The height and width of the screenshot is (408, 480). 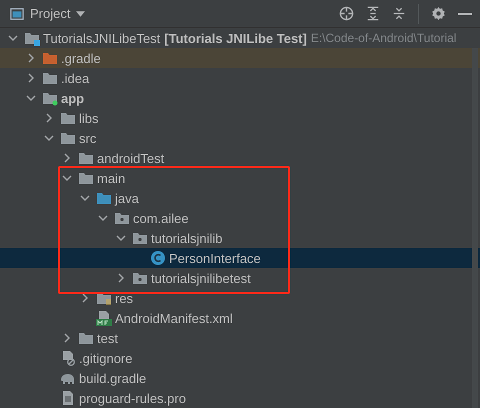 What do you see at coordinates (383, 38) in the screenshot?
I see `project-path: E:\Code-of-Android\Tutorial` at bounding box center [383, 38].